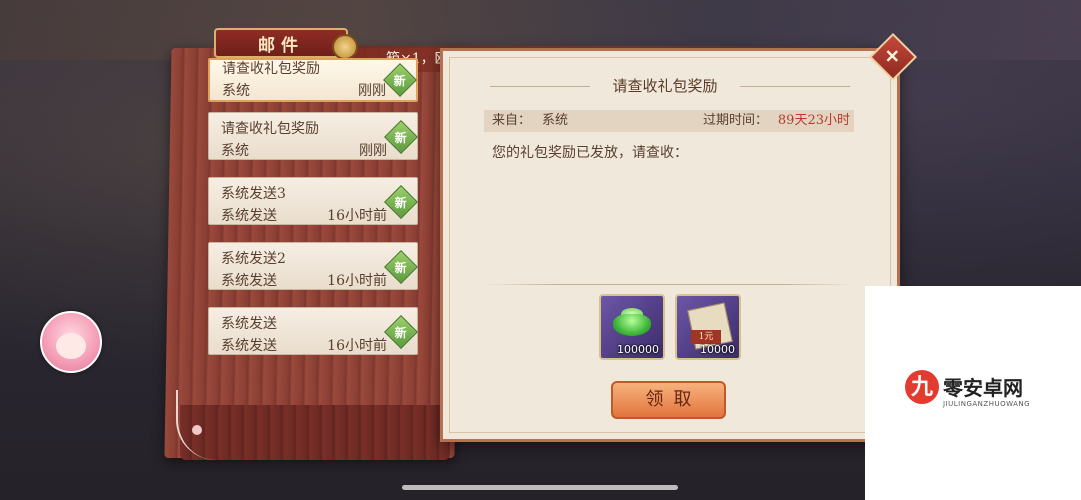 The image size is (1081, 500). Describe the element at coordinates (669, 121) in the screenshot. I see `mail-info-bar: 来自： 系统 过期时间： 89天23小时` at that location.